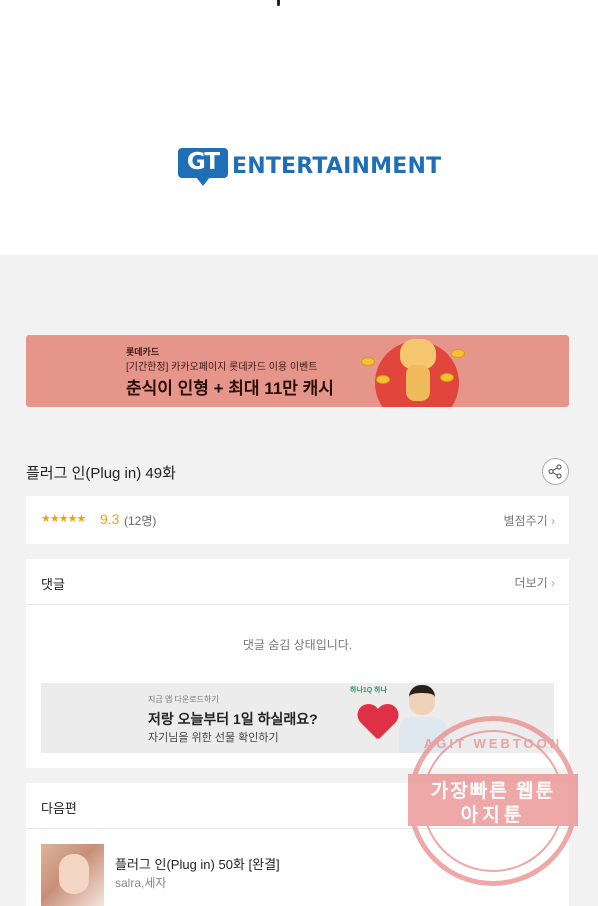 This screenshot has width=598, height=906. I want to click on next-episode-title: 플러그 인(Plug in) 50화 [완결], so click(197, 864).